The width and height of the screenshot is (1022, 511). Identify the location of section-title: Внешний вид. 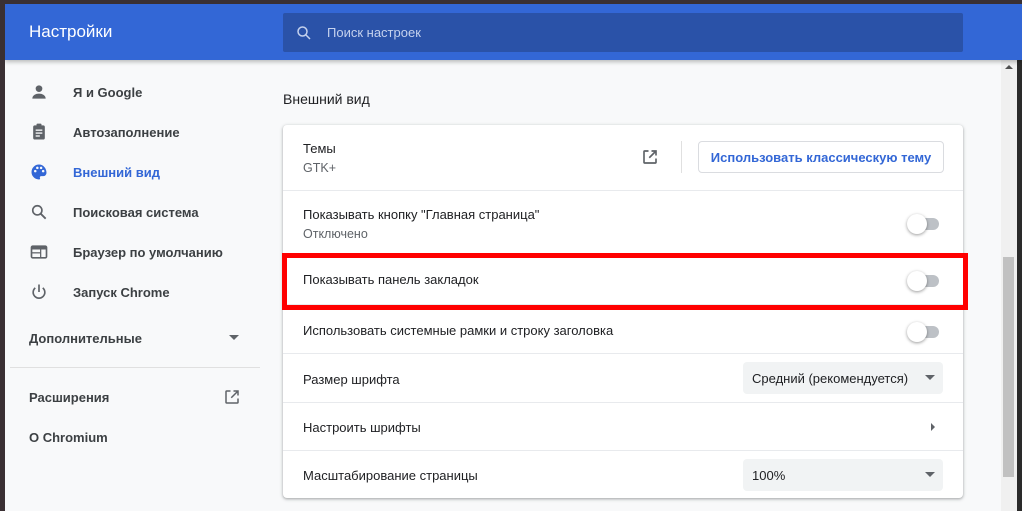
(326, 99).